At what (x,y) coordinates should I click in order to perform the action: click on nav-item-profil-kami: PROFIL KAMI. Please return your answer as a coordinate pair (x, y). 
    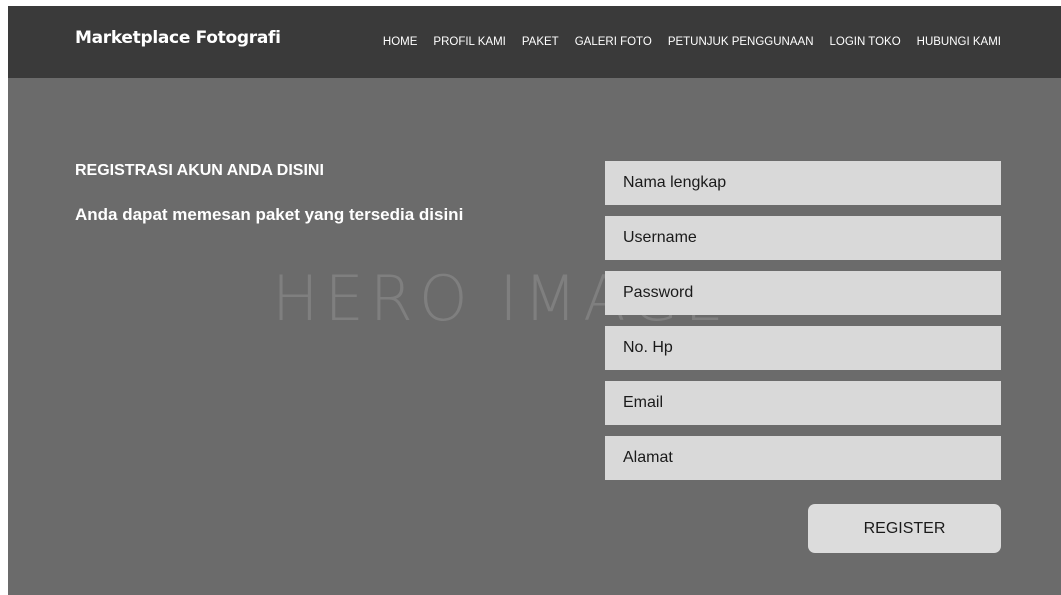
    Looking at the image, I should click on (469, 42).